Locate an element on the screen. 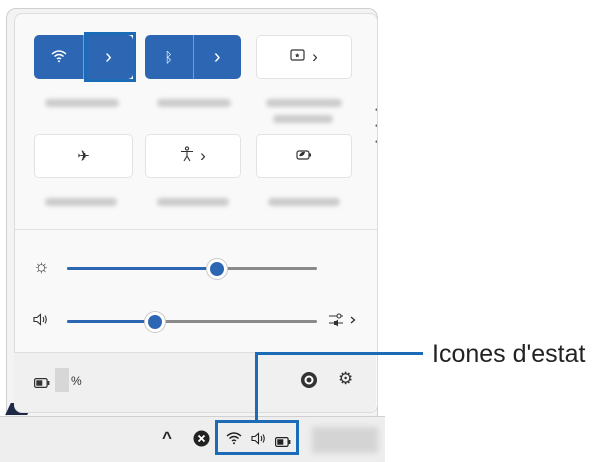 The image size is (600, 462). panel-footer: % ⚙ is located at coordinates (195, 382).